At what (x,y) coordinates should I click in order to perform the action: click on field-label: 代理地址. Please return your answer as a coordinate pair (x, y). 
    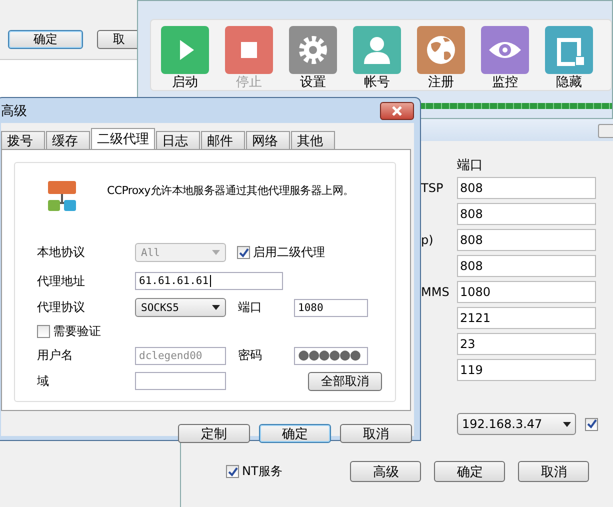
    Looking at the image, I should click on (61, 281).